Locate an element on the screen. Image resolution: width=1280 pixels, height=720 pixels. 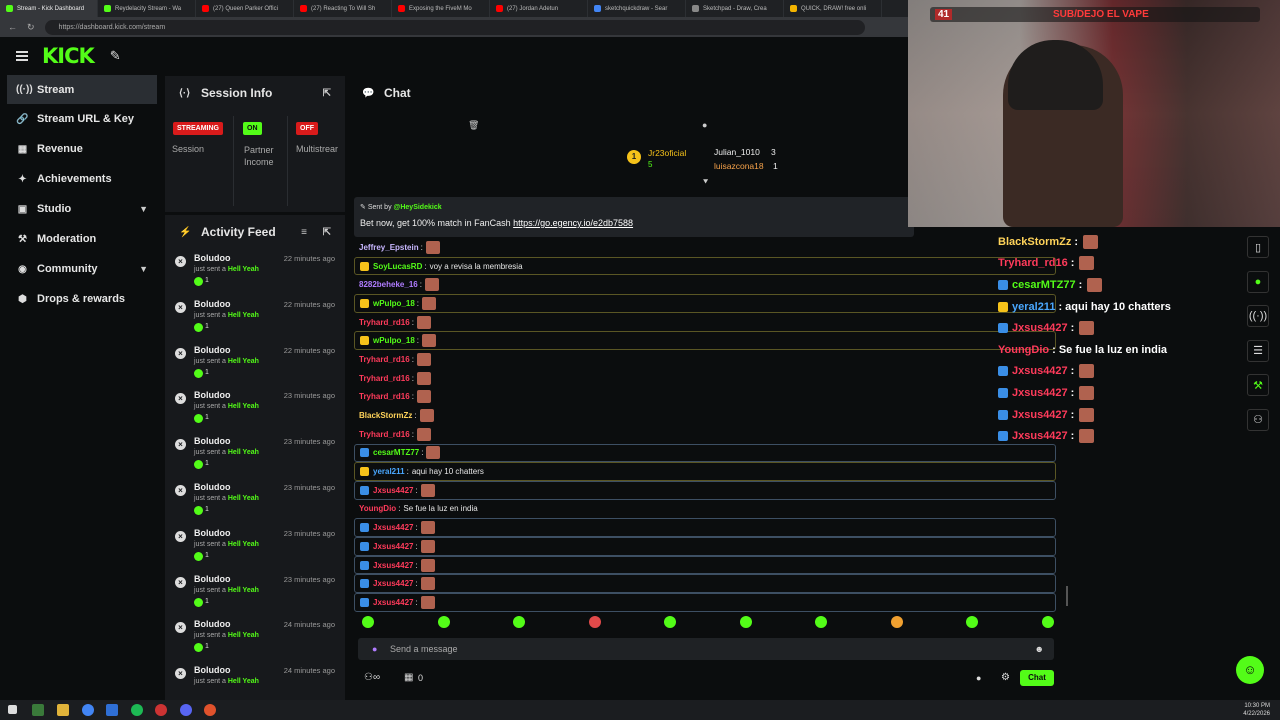
browser-tab: (27) Jordan Adetun is located at coordinates (539, 8).